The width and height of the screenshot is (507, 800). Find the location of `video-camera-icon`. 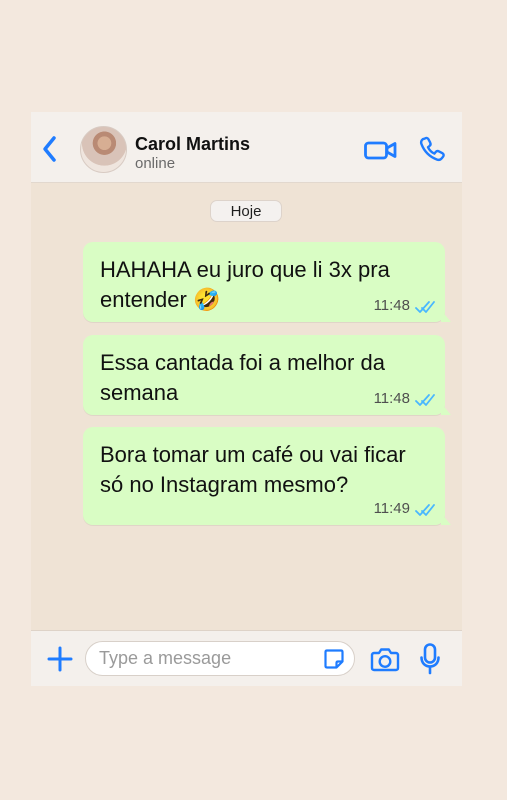

video-camera-icon is located at coordinates (380, 150).